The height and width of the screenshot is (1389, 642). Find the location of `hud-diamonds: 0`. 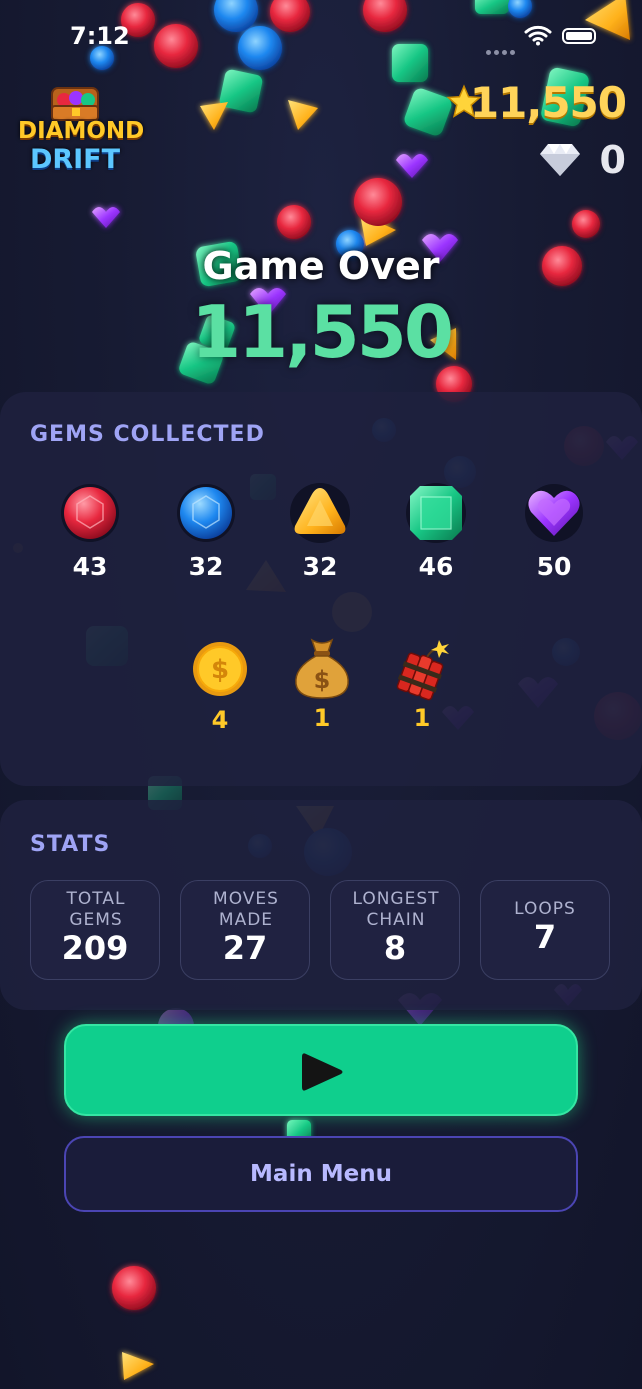

hud-diamonds: 0 is located at coordinates (612, 160).